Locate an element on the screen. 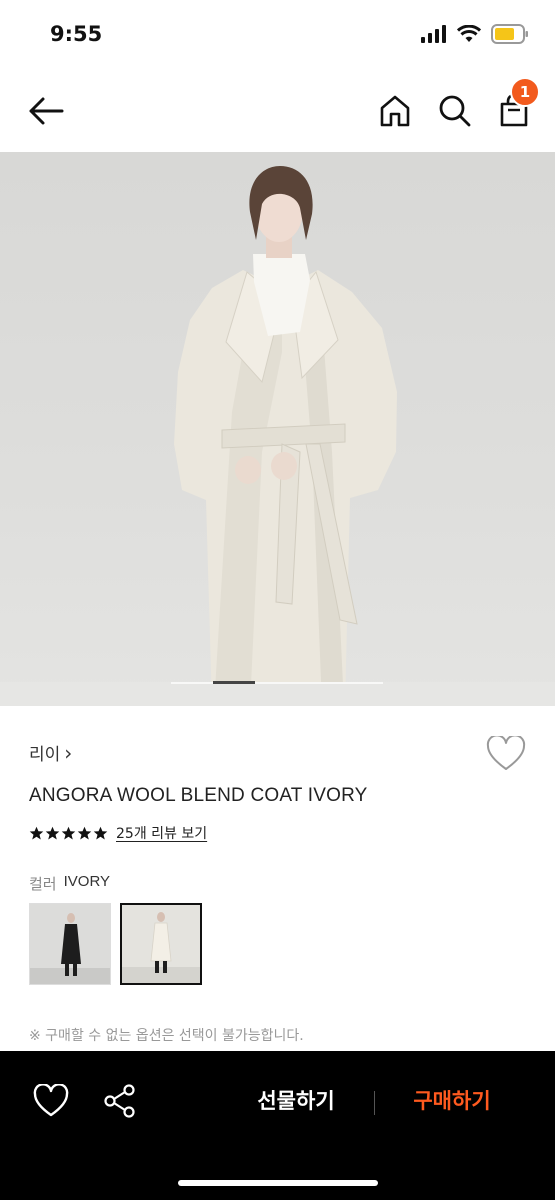 This screenshot has height=1200, width=555. carousel-indicator-active is located at coordinates (234, 682).